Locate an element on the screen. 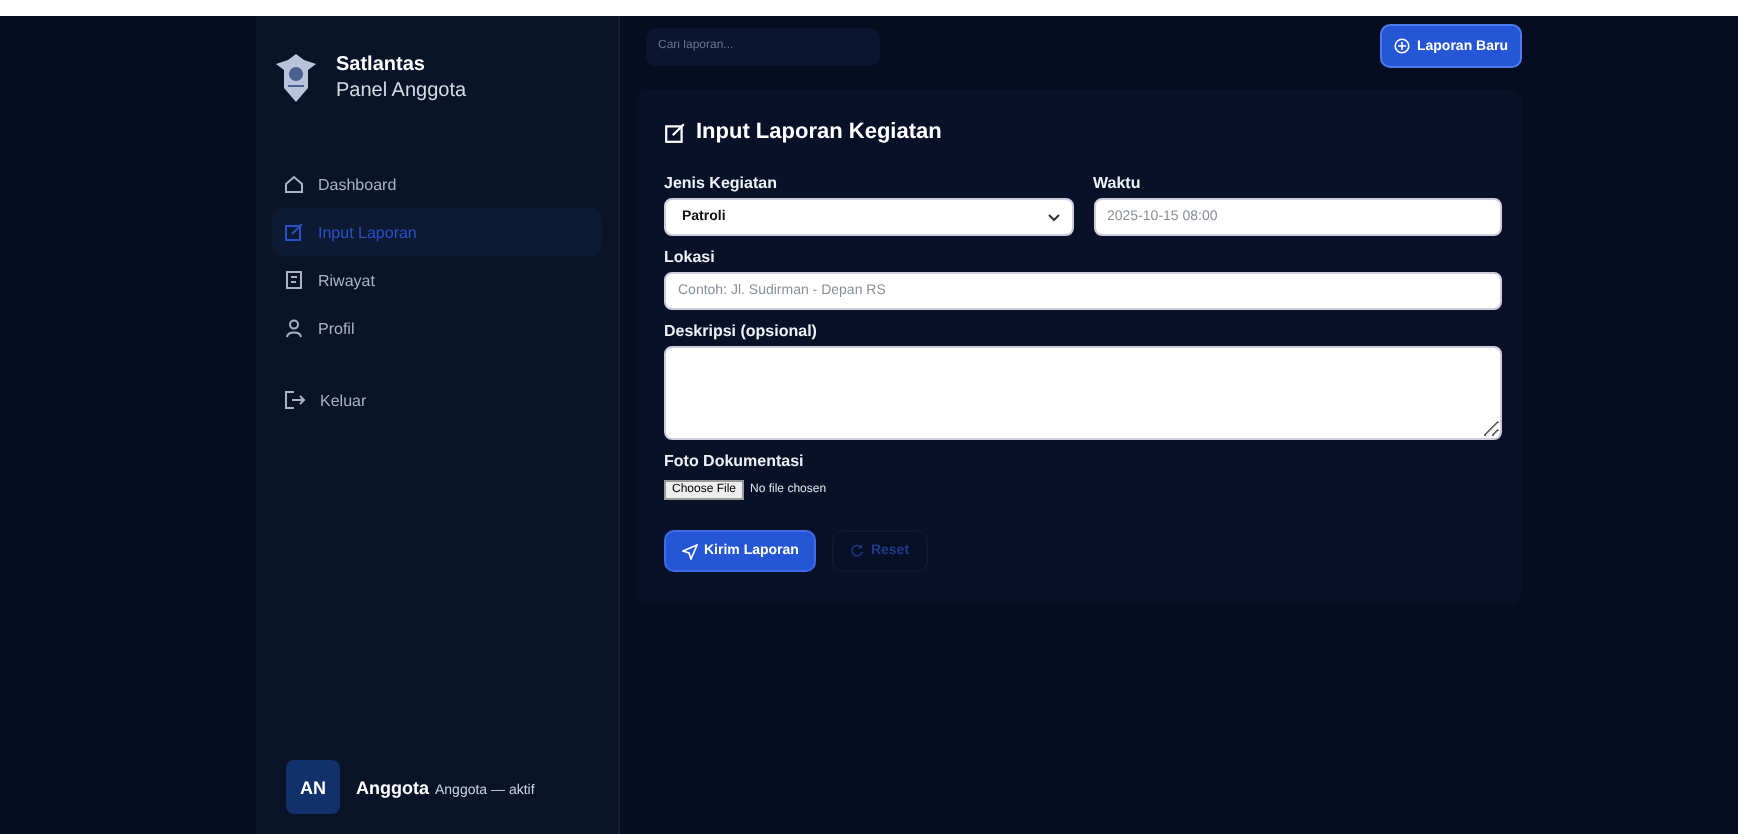  sidebar-item: Riwayat is located at coordinates (437, 280).